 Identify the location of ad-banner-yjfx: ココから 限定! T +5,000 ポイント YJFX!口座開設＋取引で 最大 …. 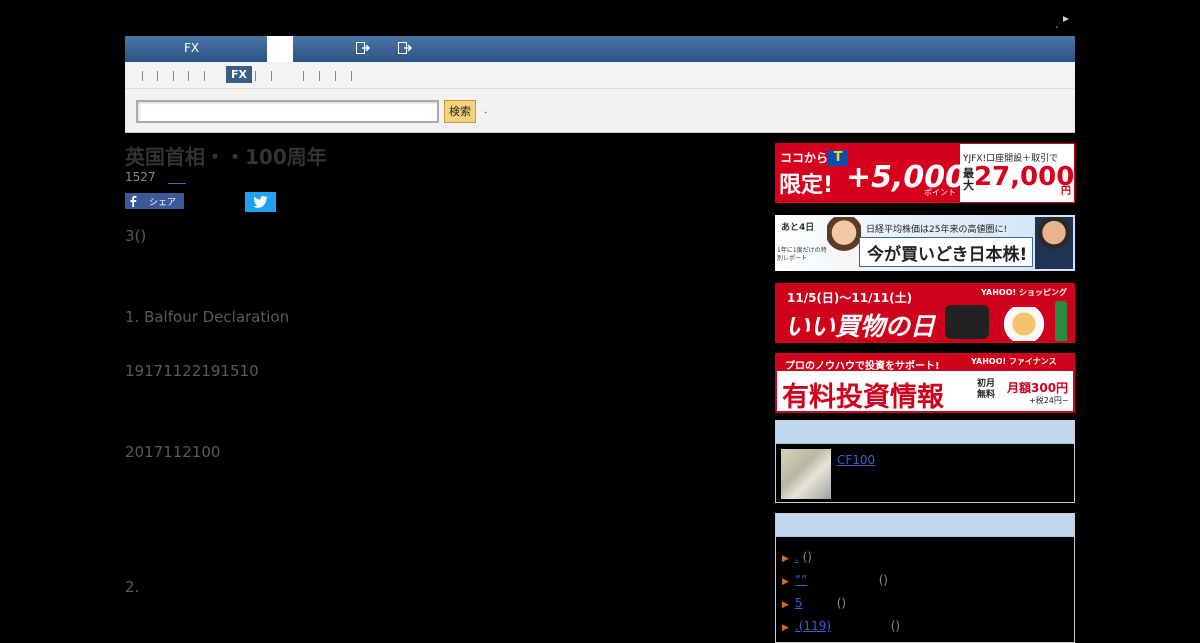
(925, 173).